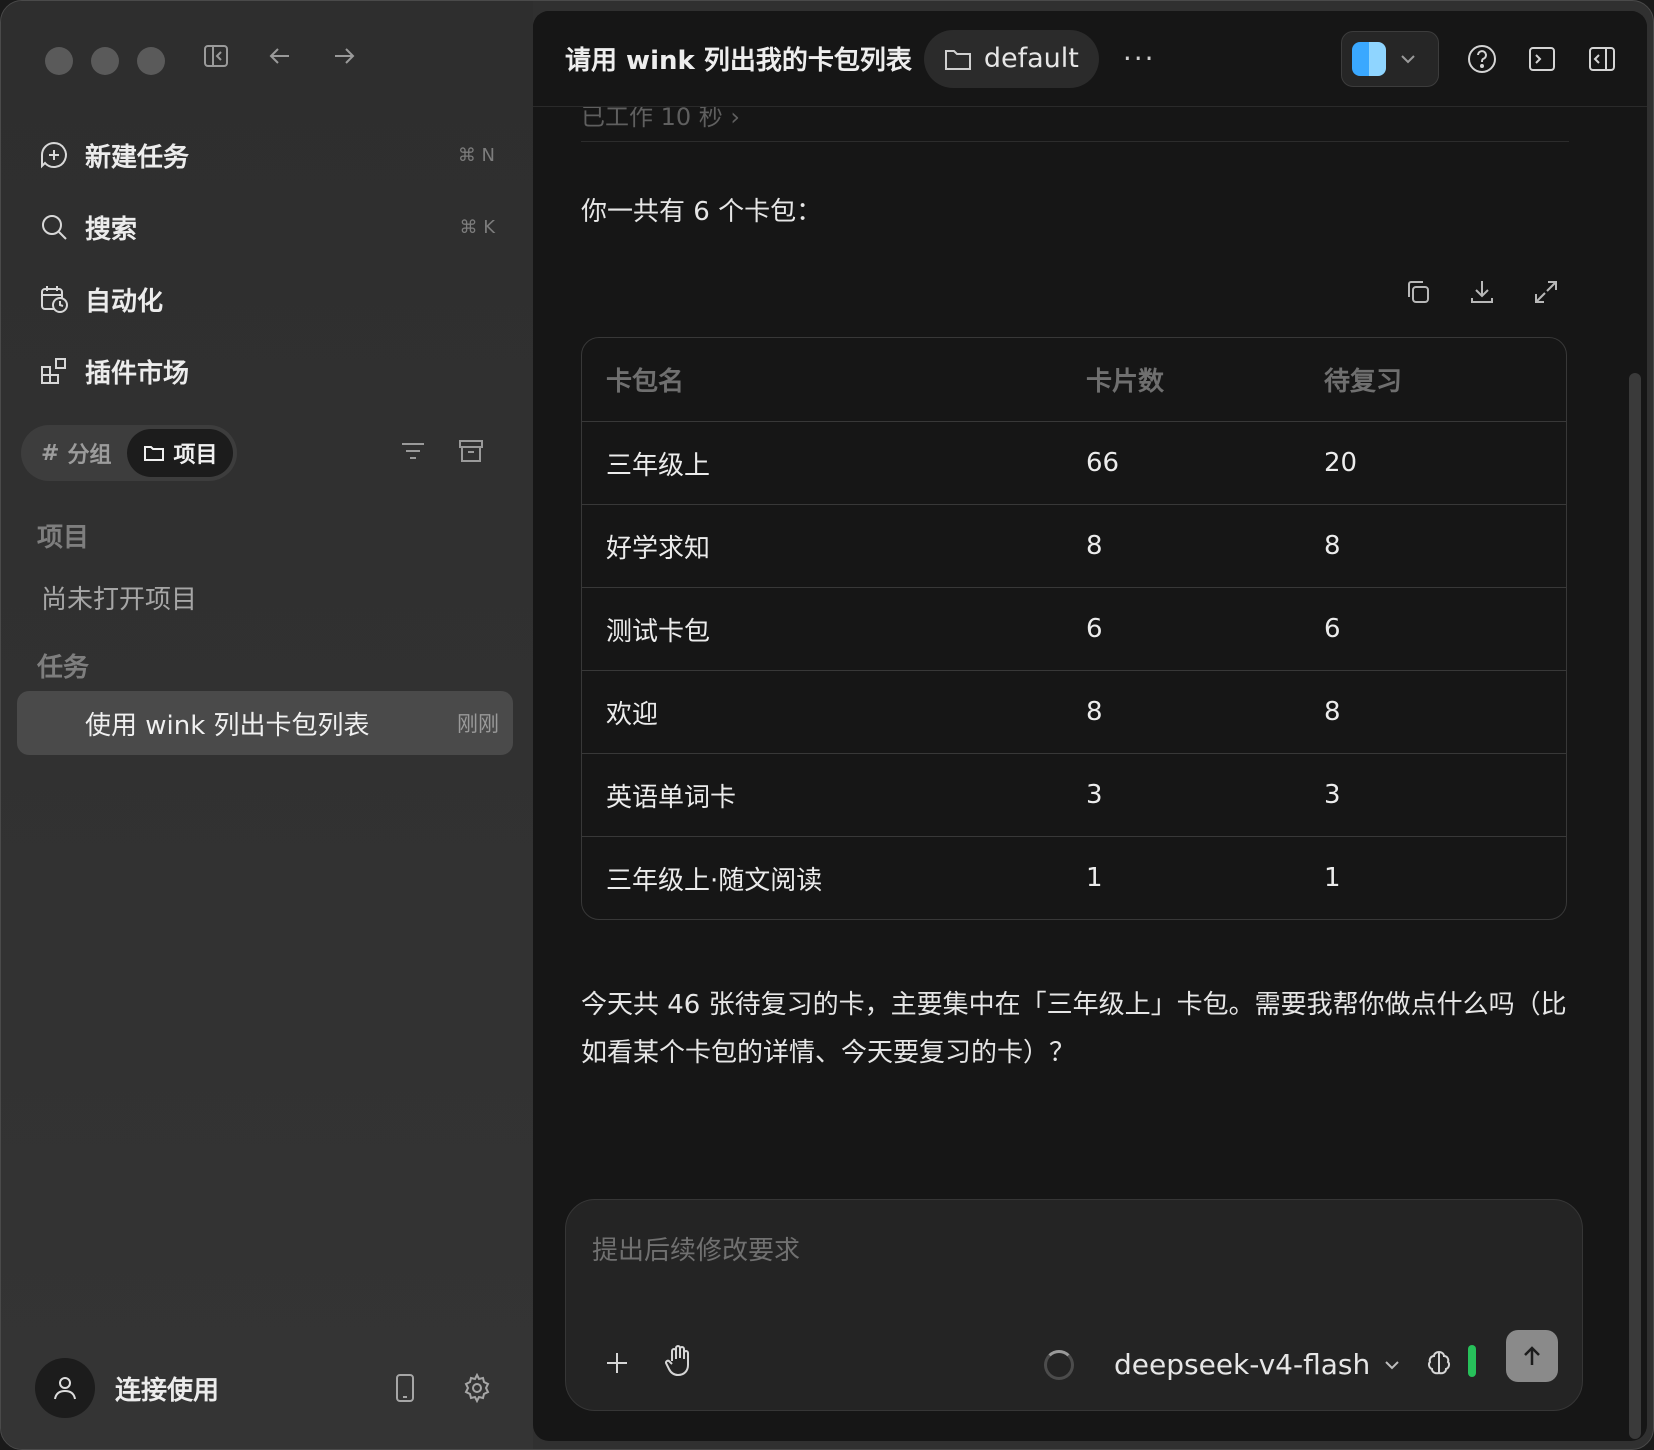 Image resolution: width=1654 pixels, height=1450 pixels. Describe the element at coordinates (617, 1363) in the screenshot. I see `add-icon` at that location.